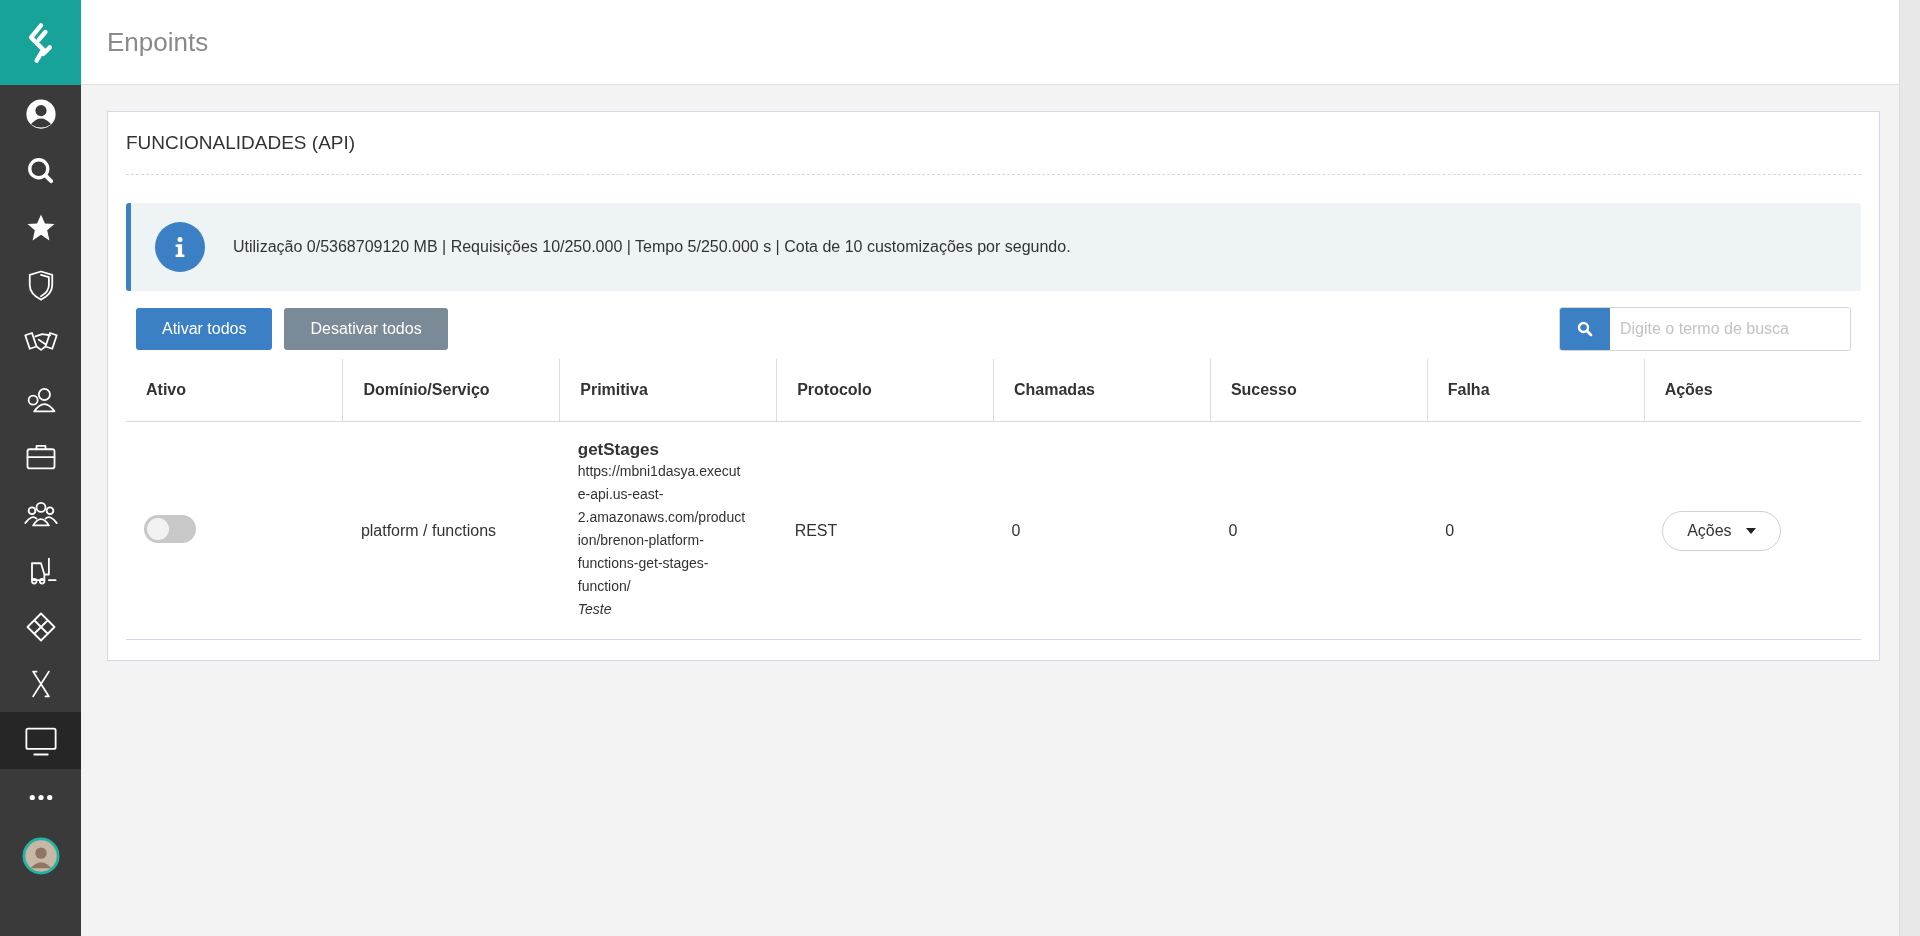 Image resolution: width=1920 pixels, height=936 pixels. I want to click on column-header: Ações, so click(1688, 389).